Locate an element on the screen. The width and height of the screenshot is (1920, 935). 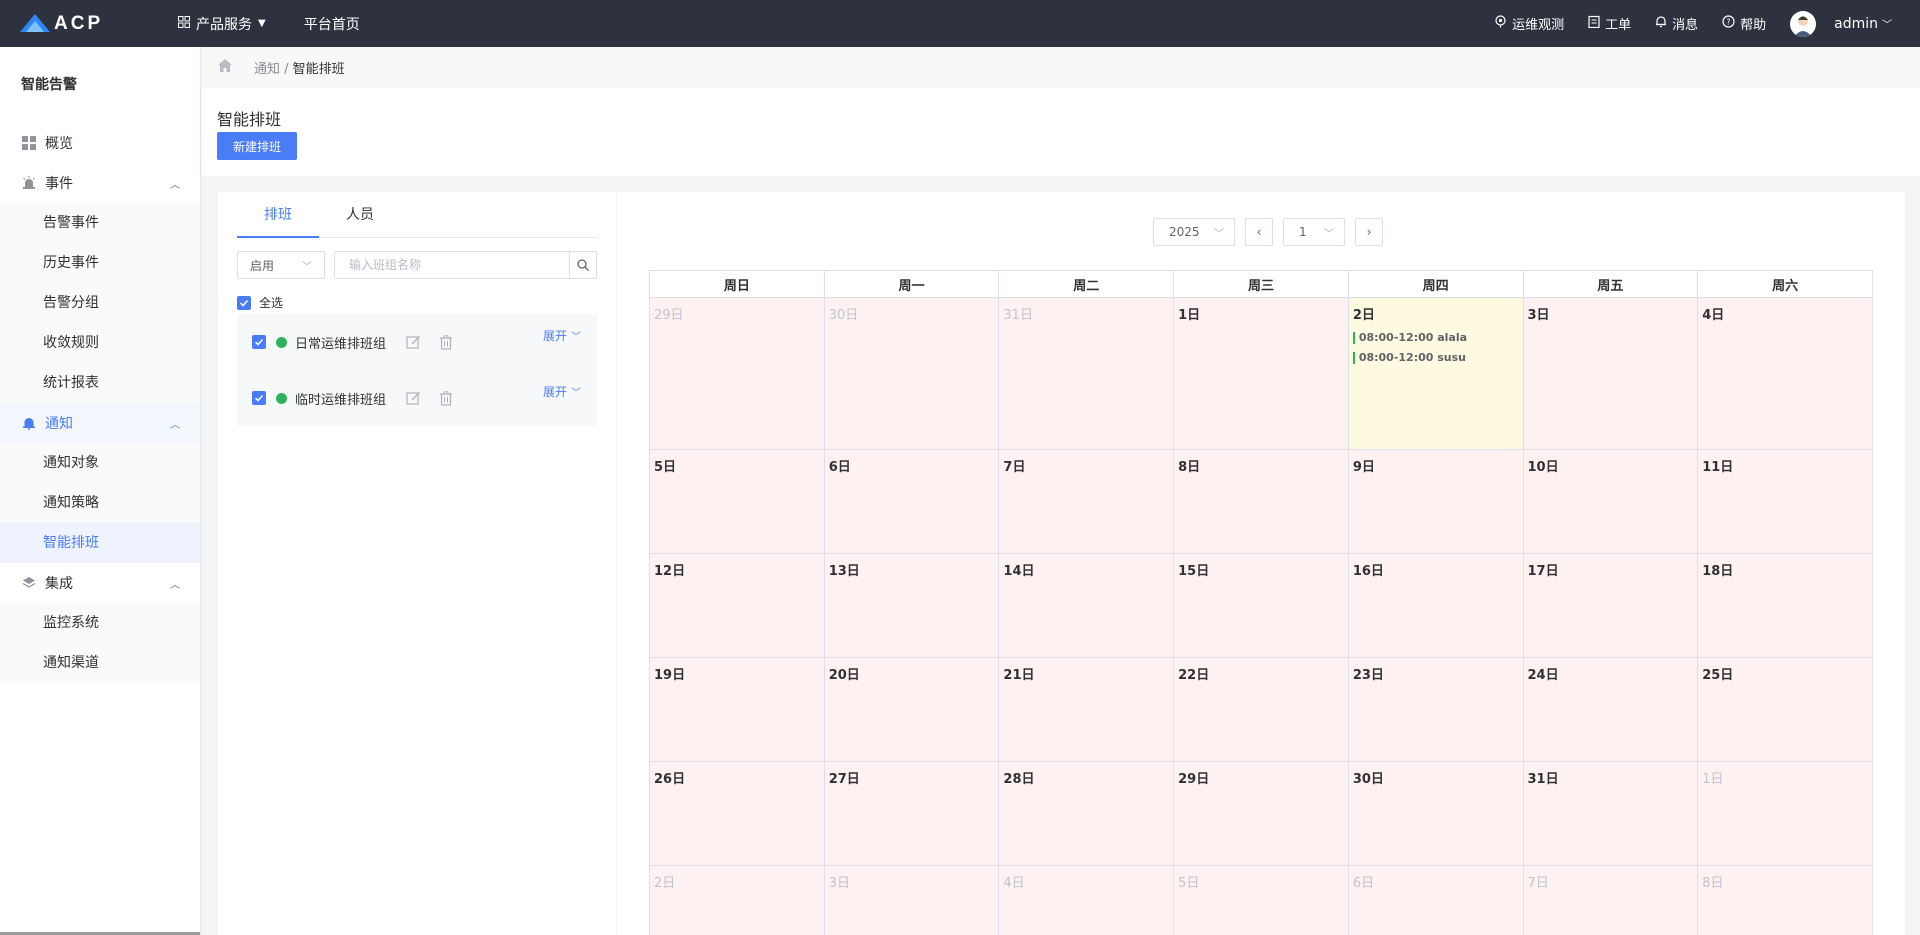
submenu-integration: 监控系统 通知渠道 is located at coordinates (100, 643).